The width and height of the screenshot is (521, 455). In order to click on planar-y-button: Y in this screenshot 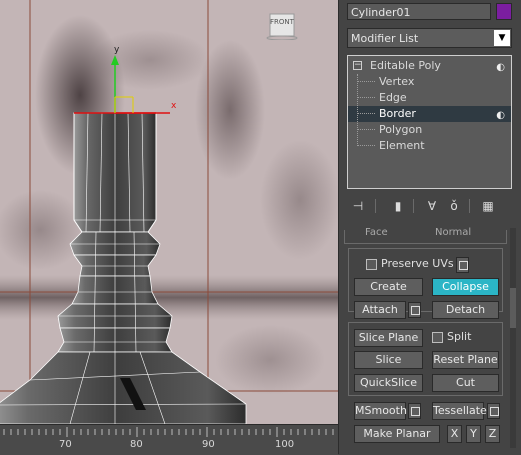, I will do `click(473, 434)`.